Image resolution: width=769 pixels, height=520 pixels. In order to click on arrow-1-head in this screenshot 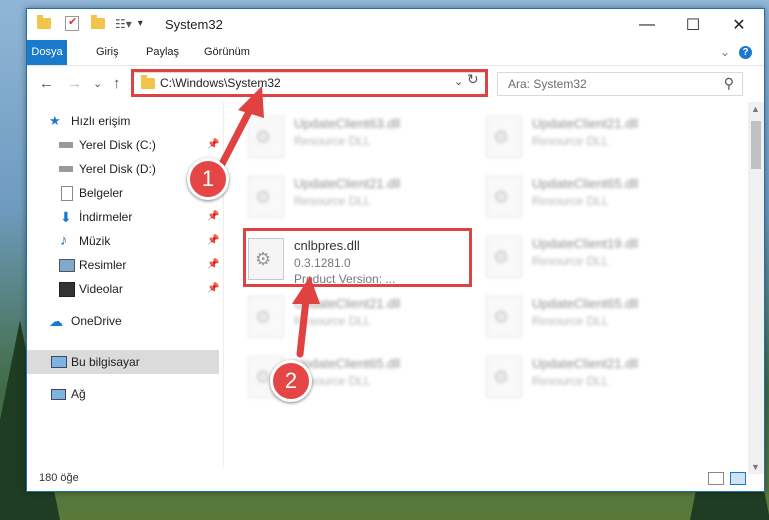, I will do `click(251, 102)`.